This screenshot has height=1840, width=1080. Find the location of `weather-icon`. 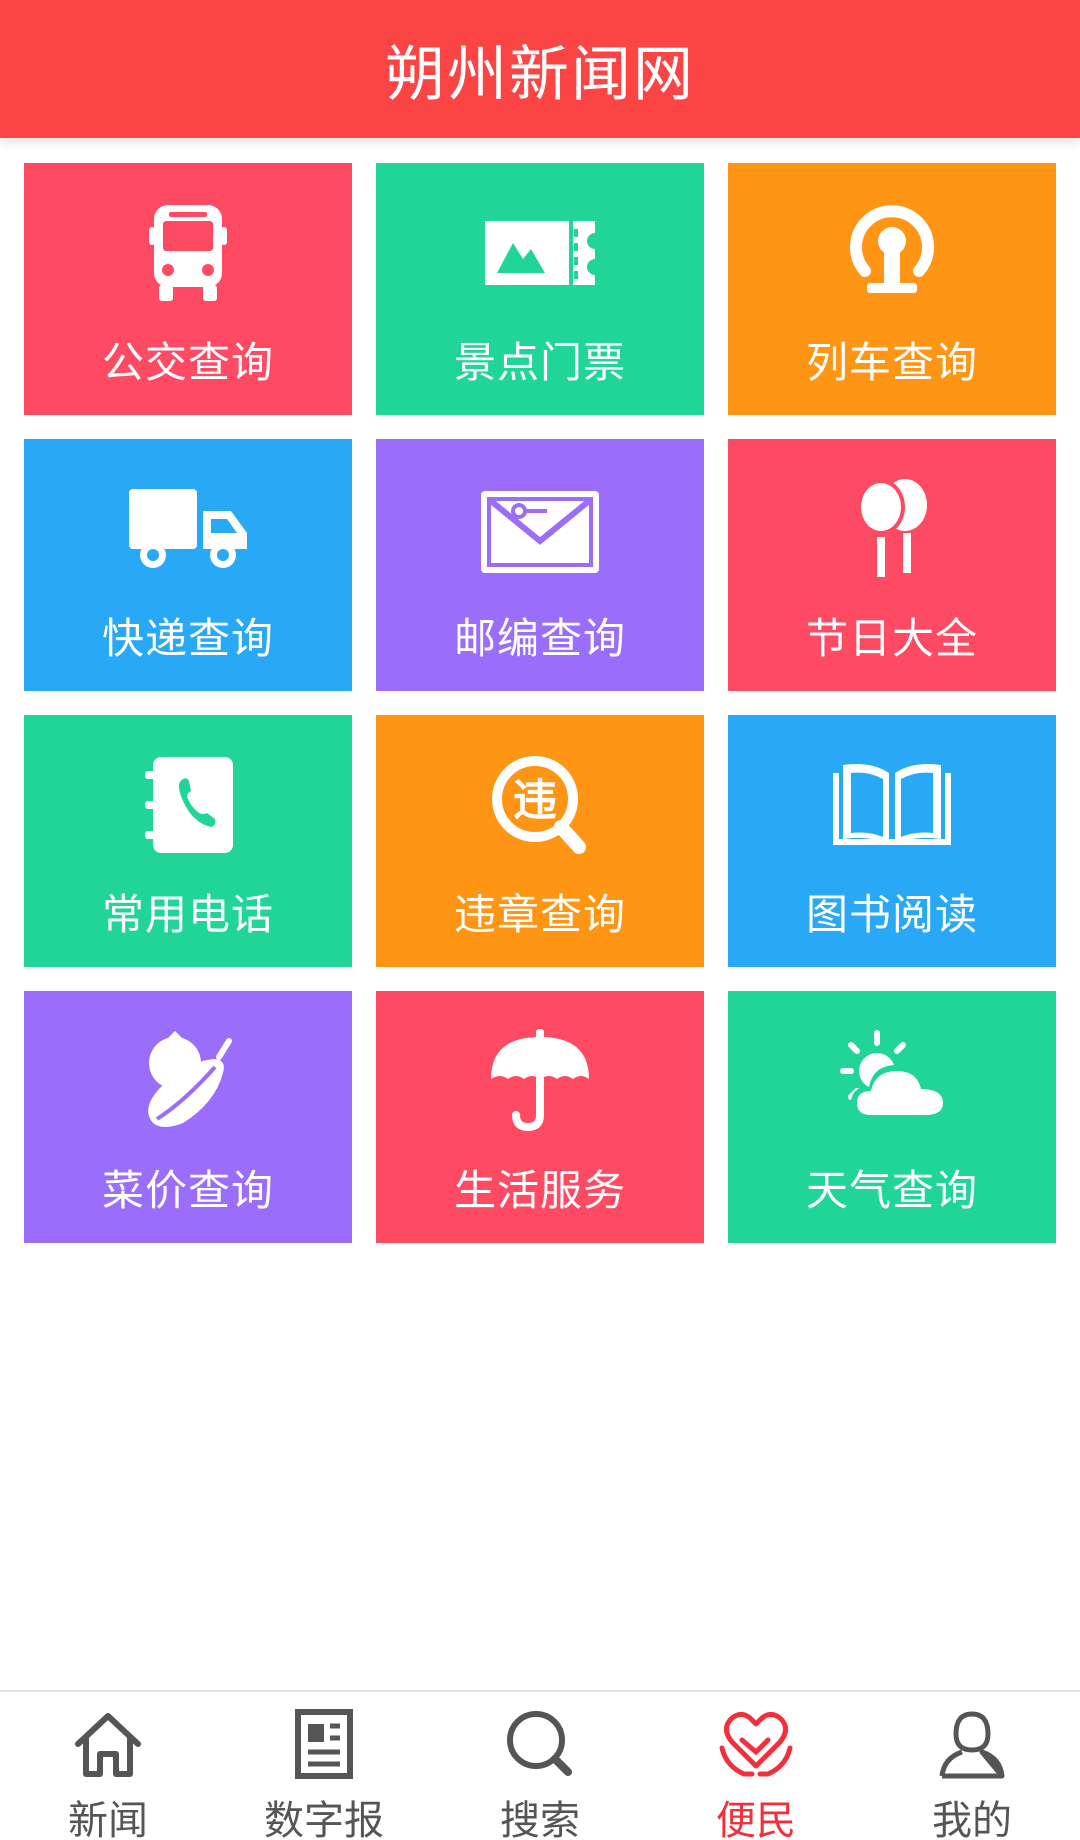

weather-icon is located at coordinates (892, 1082).